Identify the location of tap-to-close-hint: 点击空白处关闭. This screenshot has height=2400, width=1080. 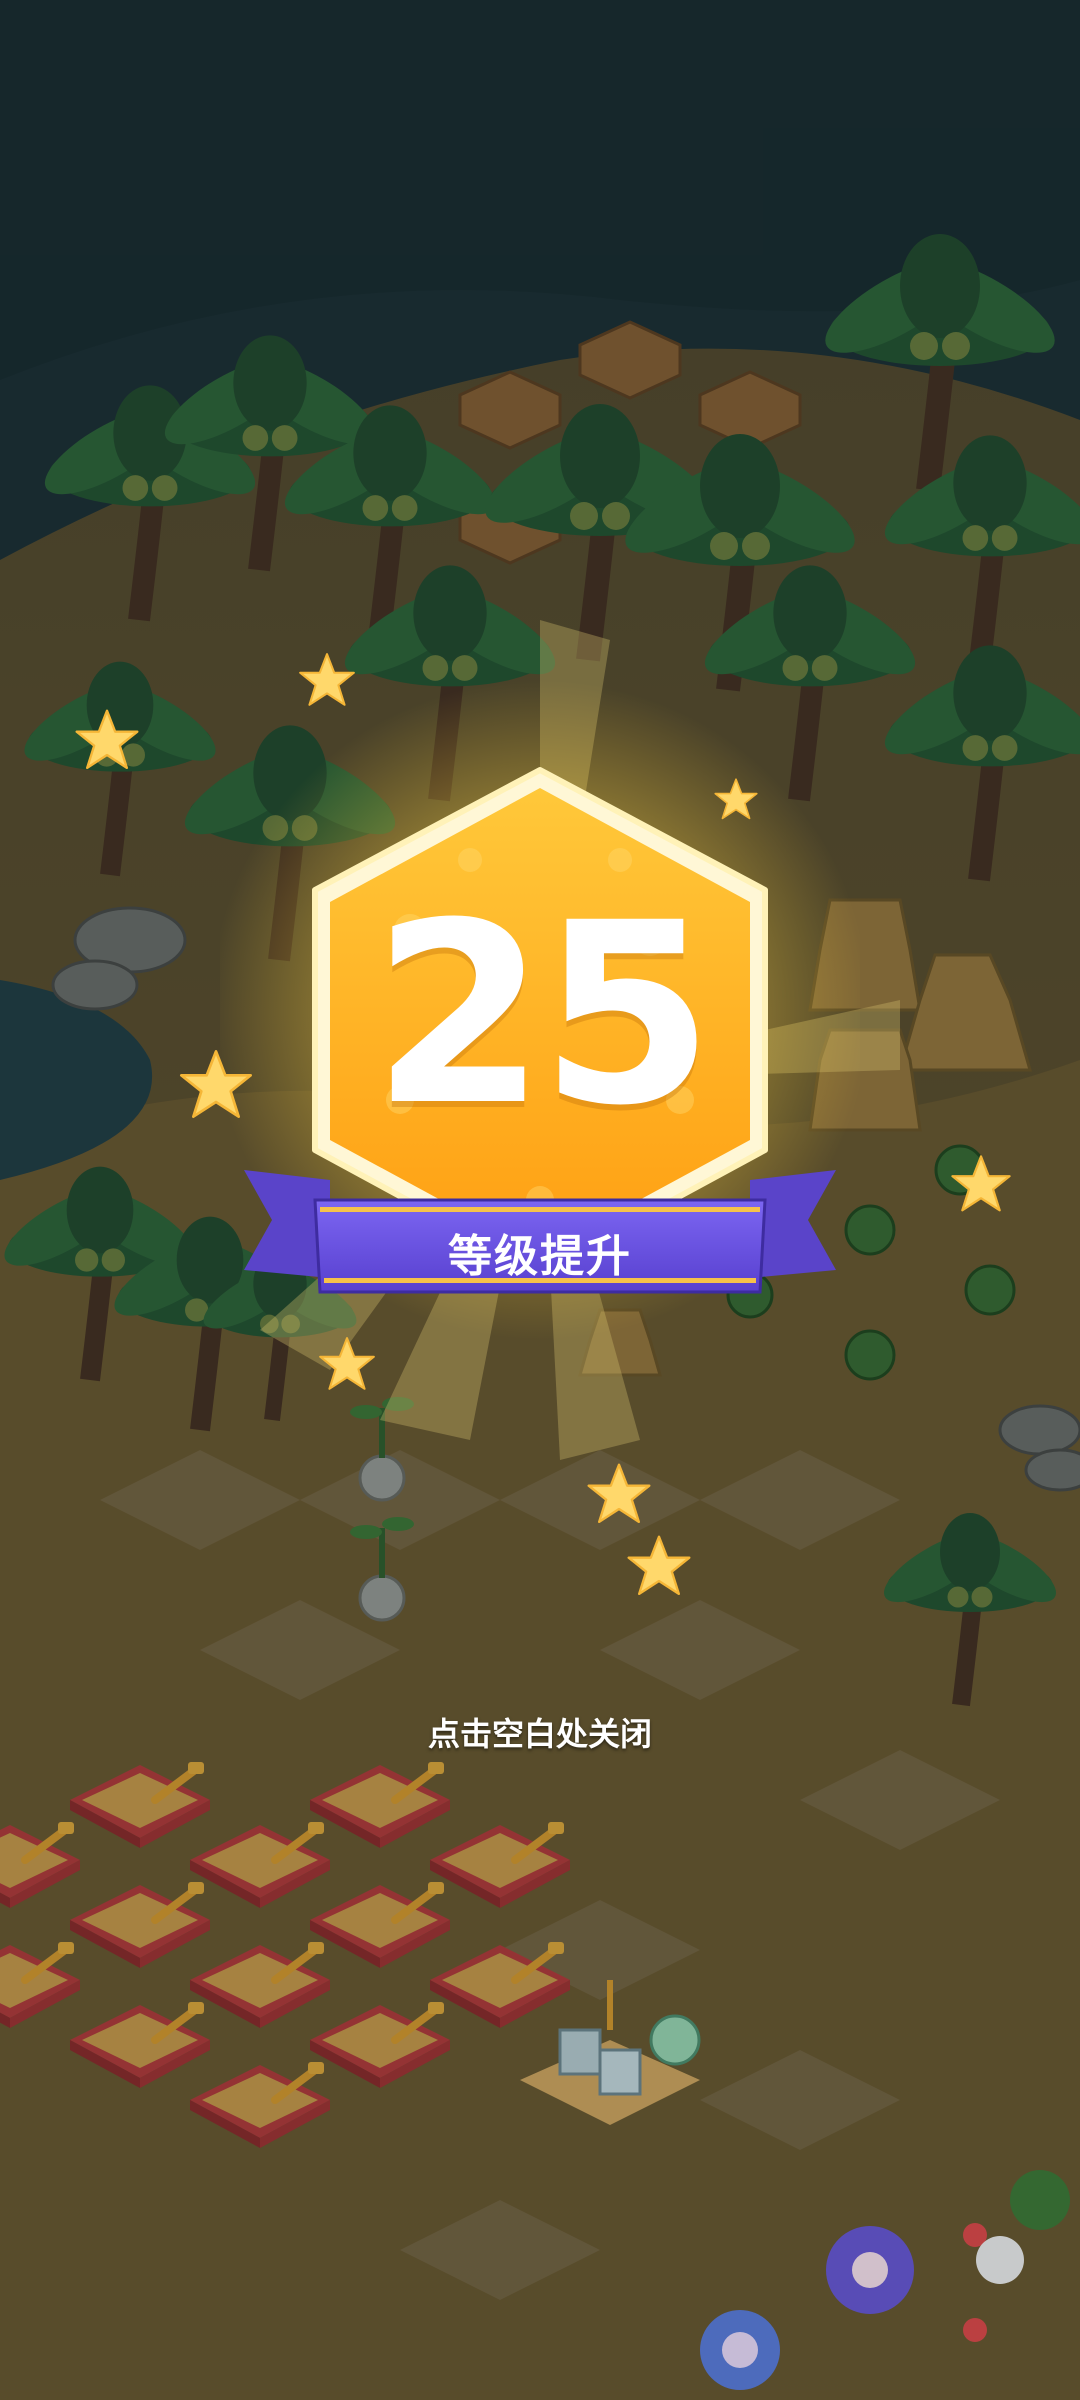
(539, 1734).